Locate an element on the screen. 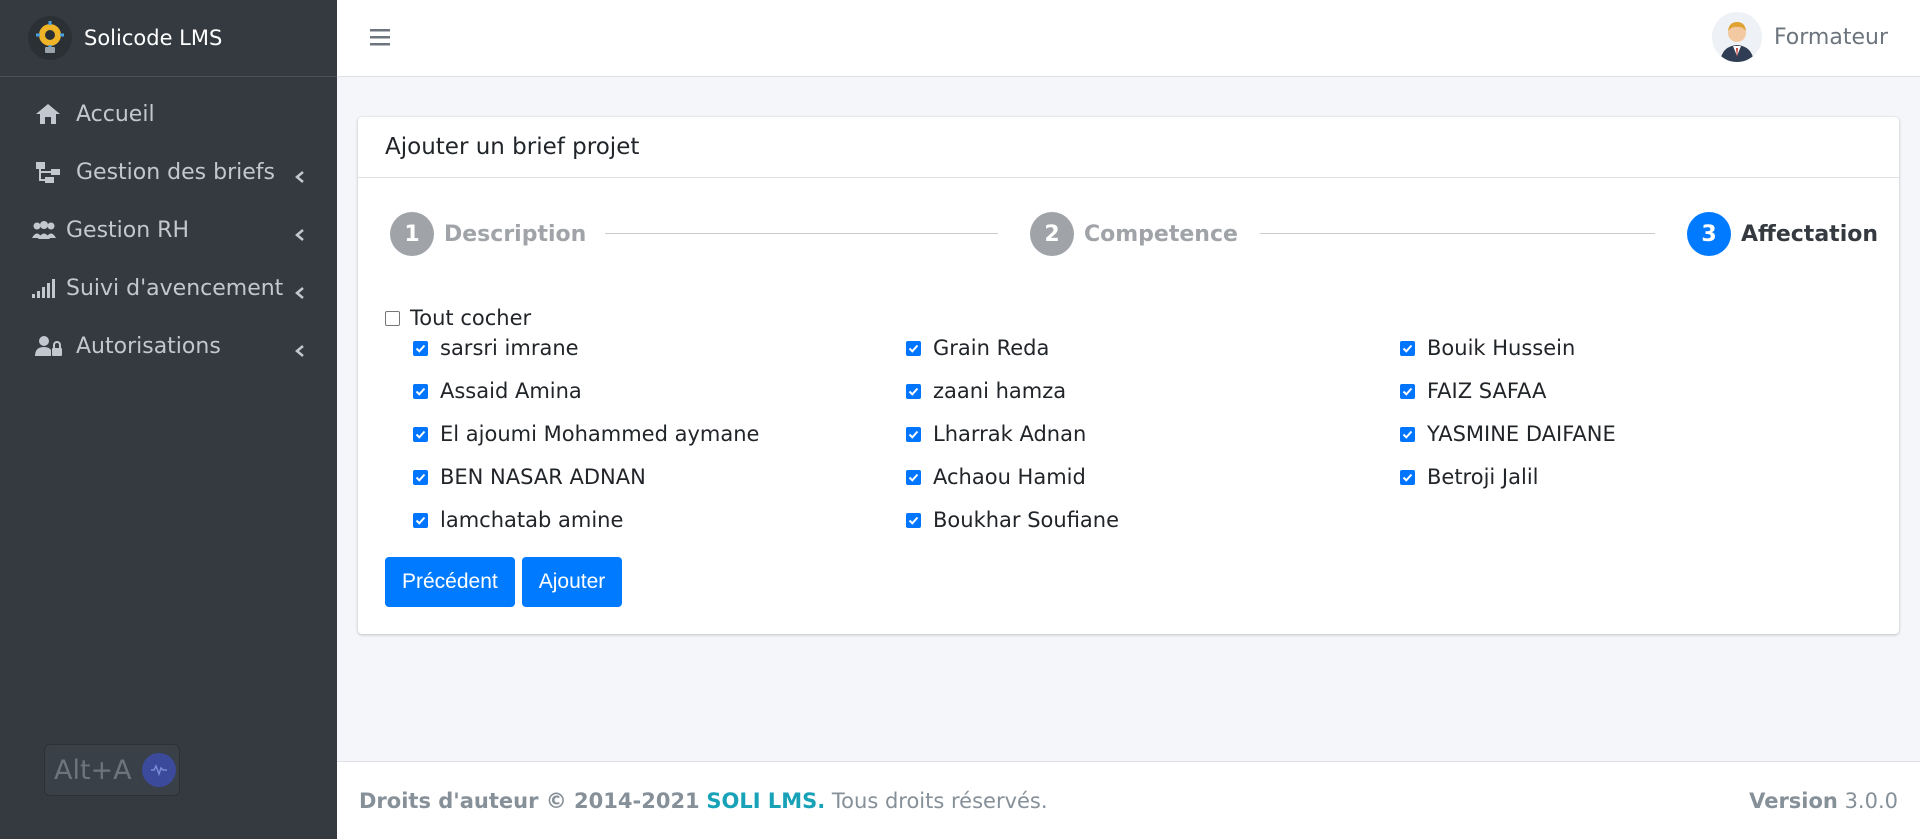 This screenshot has width=1920, height=839. step-description: 1 Description is located at coordinates (488, 234).